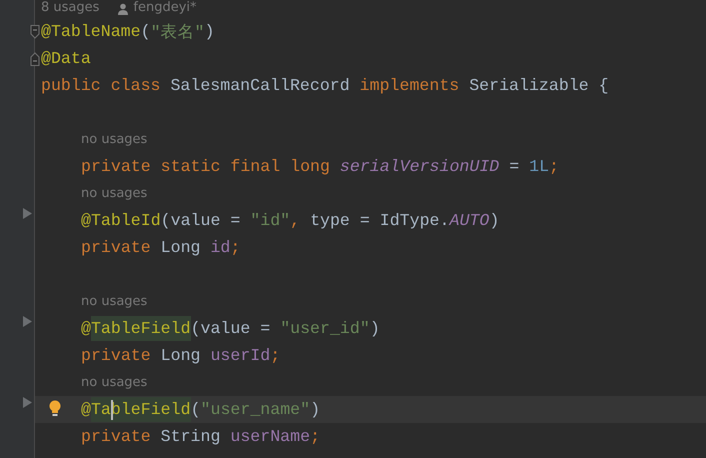 Image resolution: width=706 pixels, height=458 pixels. What do you see at coordinates (200, 409) in the screenshot?
I see `code-line: @TableField("user_name")` at bounding box center [200, 409].